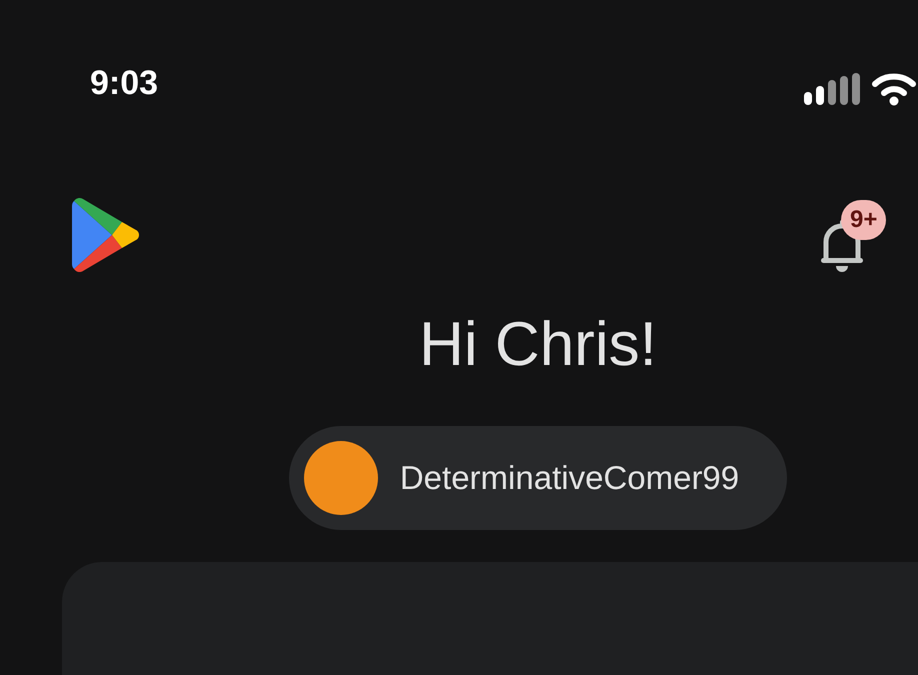 This screenshot has width=918, height=675. Describe the element at coordinates (863, 220) in the screenshot. I see `notification-badge: 9+` at that location.